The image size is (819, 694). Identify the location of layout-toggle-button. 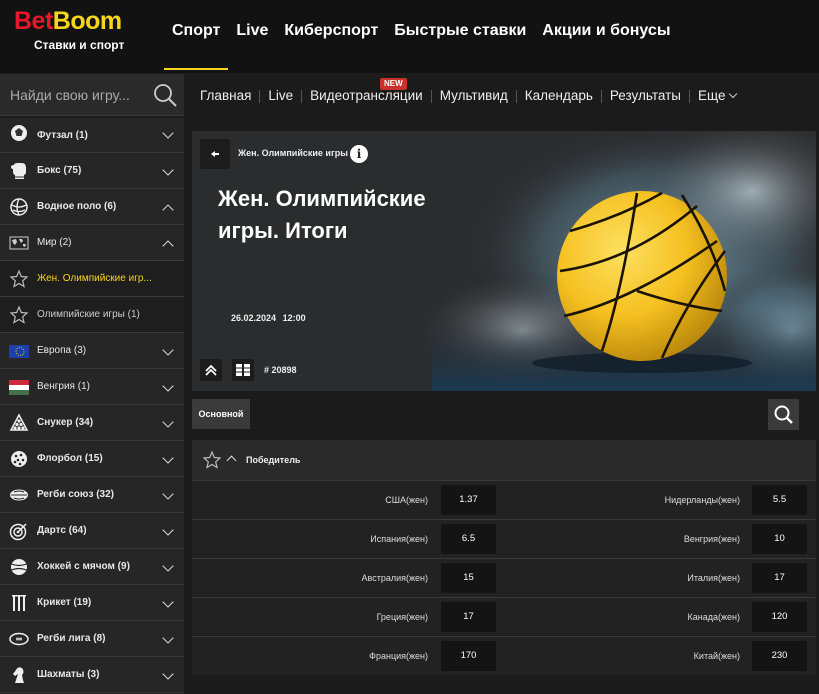
(243, 370).